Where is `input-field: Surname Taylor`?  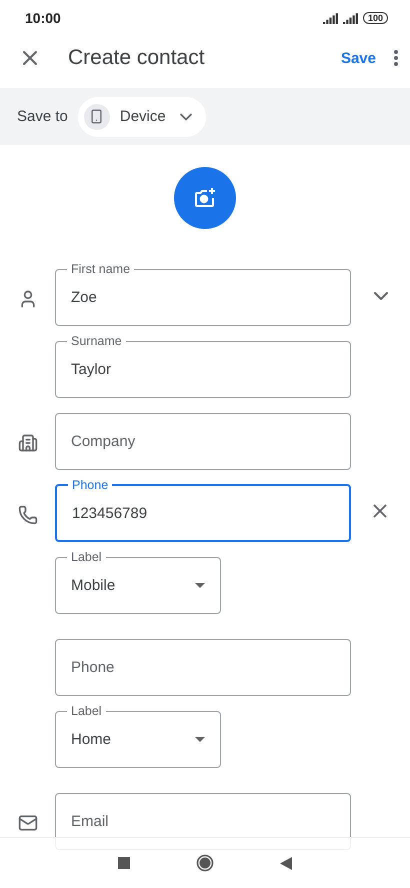 input-field: Surname Taylor is located at coordinates (203, 366).